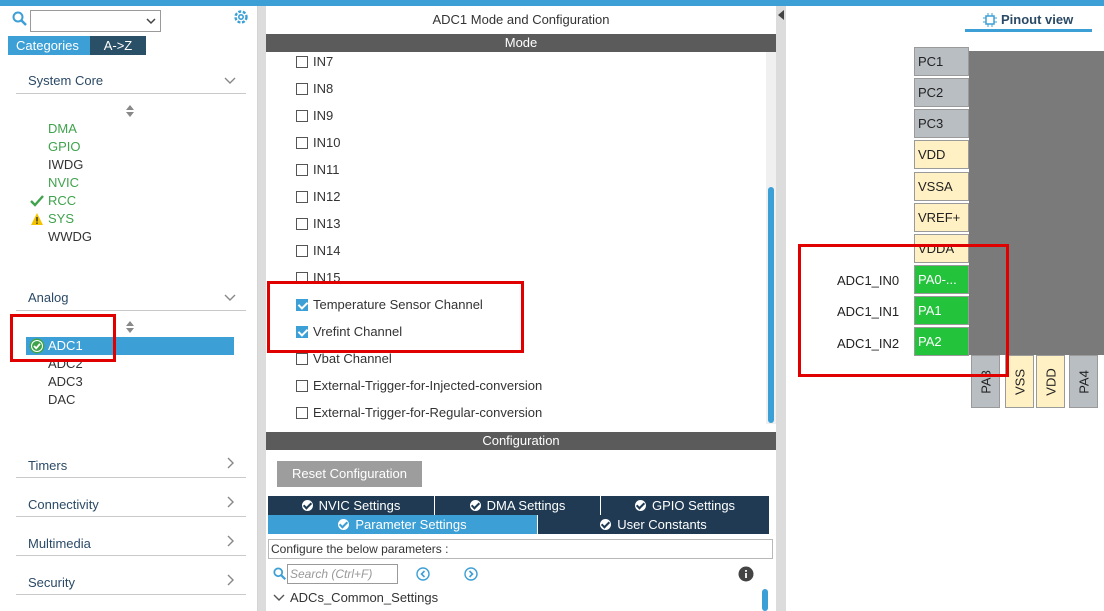 This screenshot has height=611, width=1104. What do you see at coordinates (131, 461) in the screenshot?
I see `category-timers: Timers` at bounding box center [131, 461].